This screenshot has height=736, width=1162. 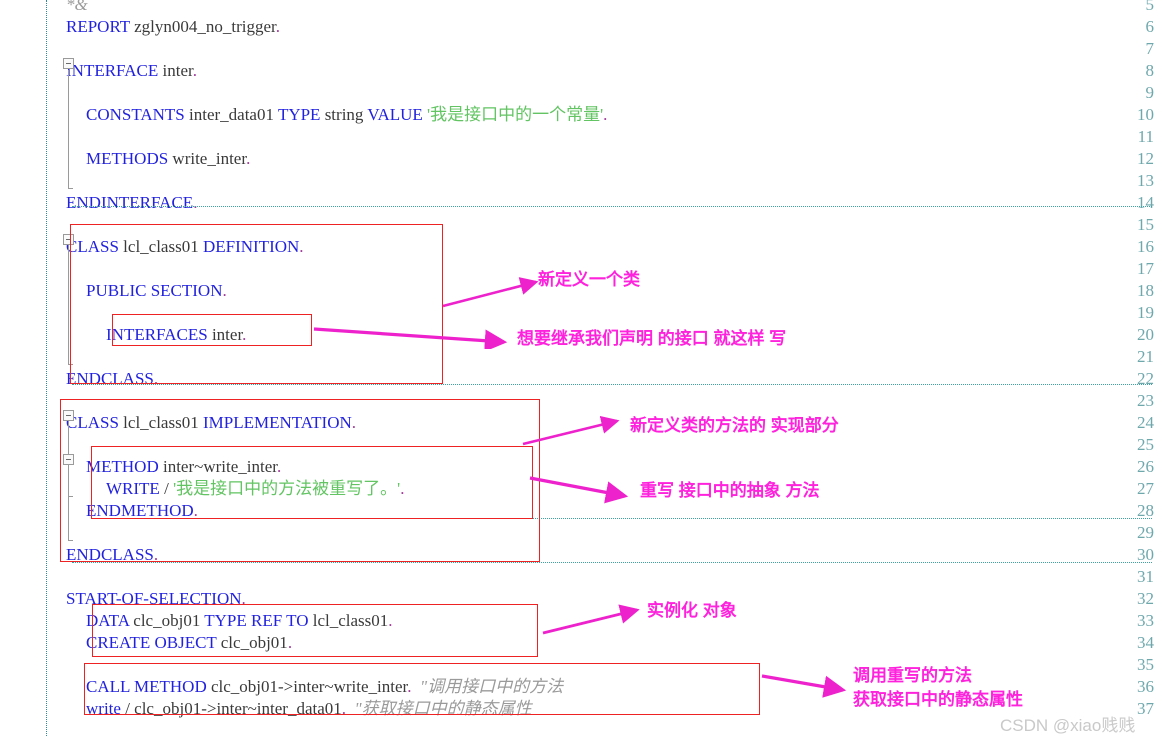 What do you see at coordinates (112, 70) in the screenshot?
I see `code-token: INTERFACE` at bounding box center [112, 70].